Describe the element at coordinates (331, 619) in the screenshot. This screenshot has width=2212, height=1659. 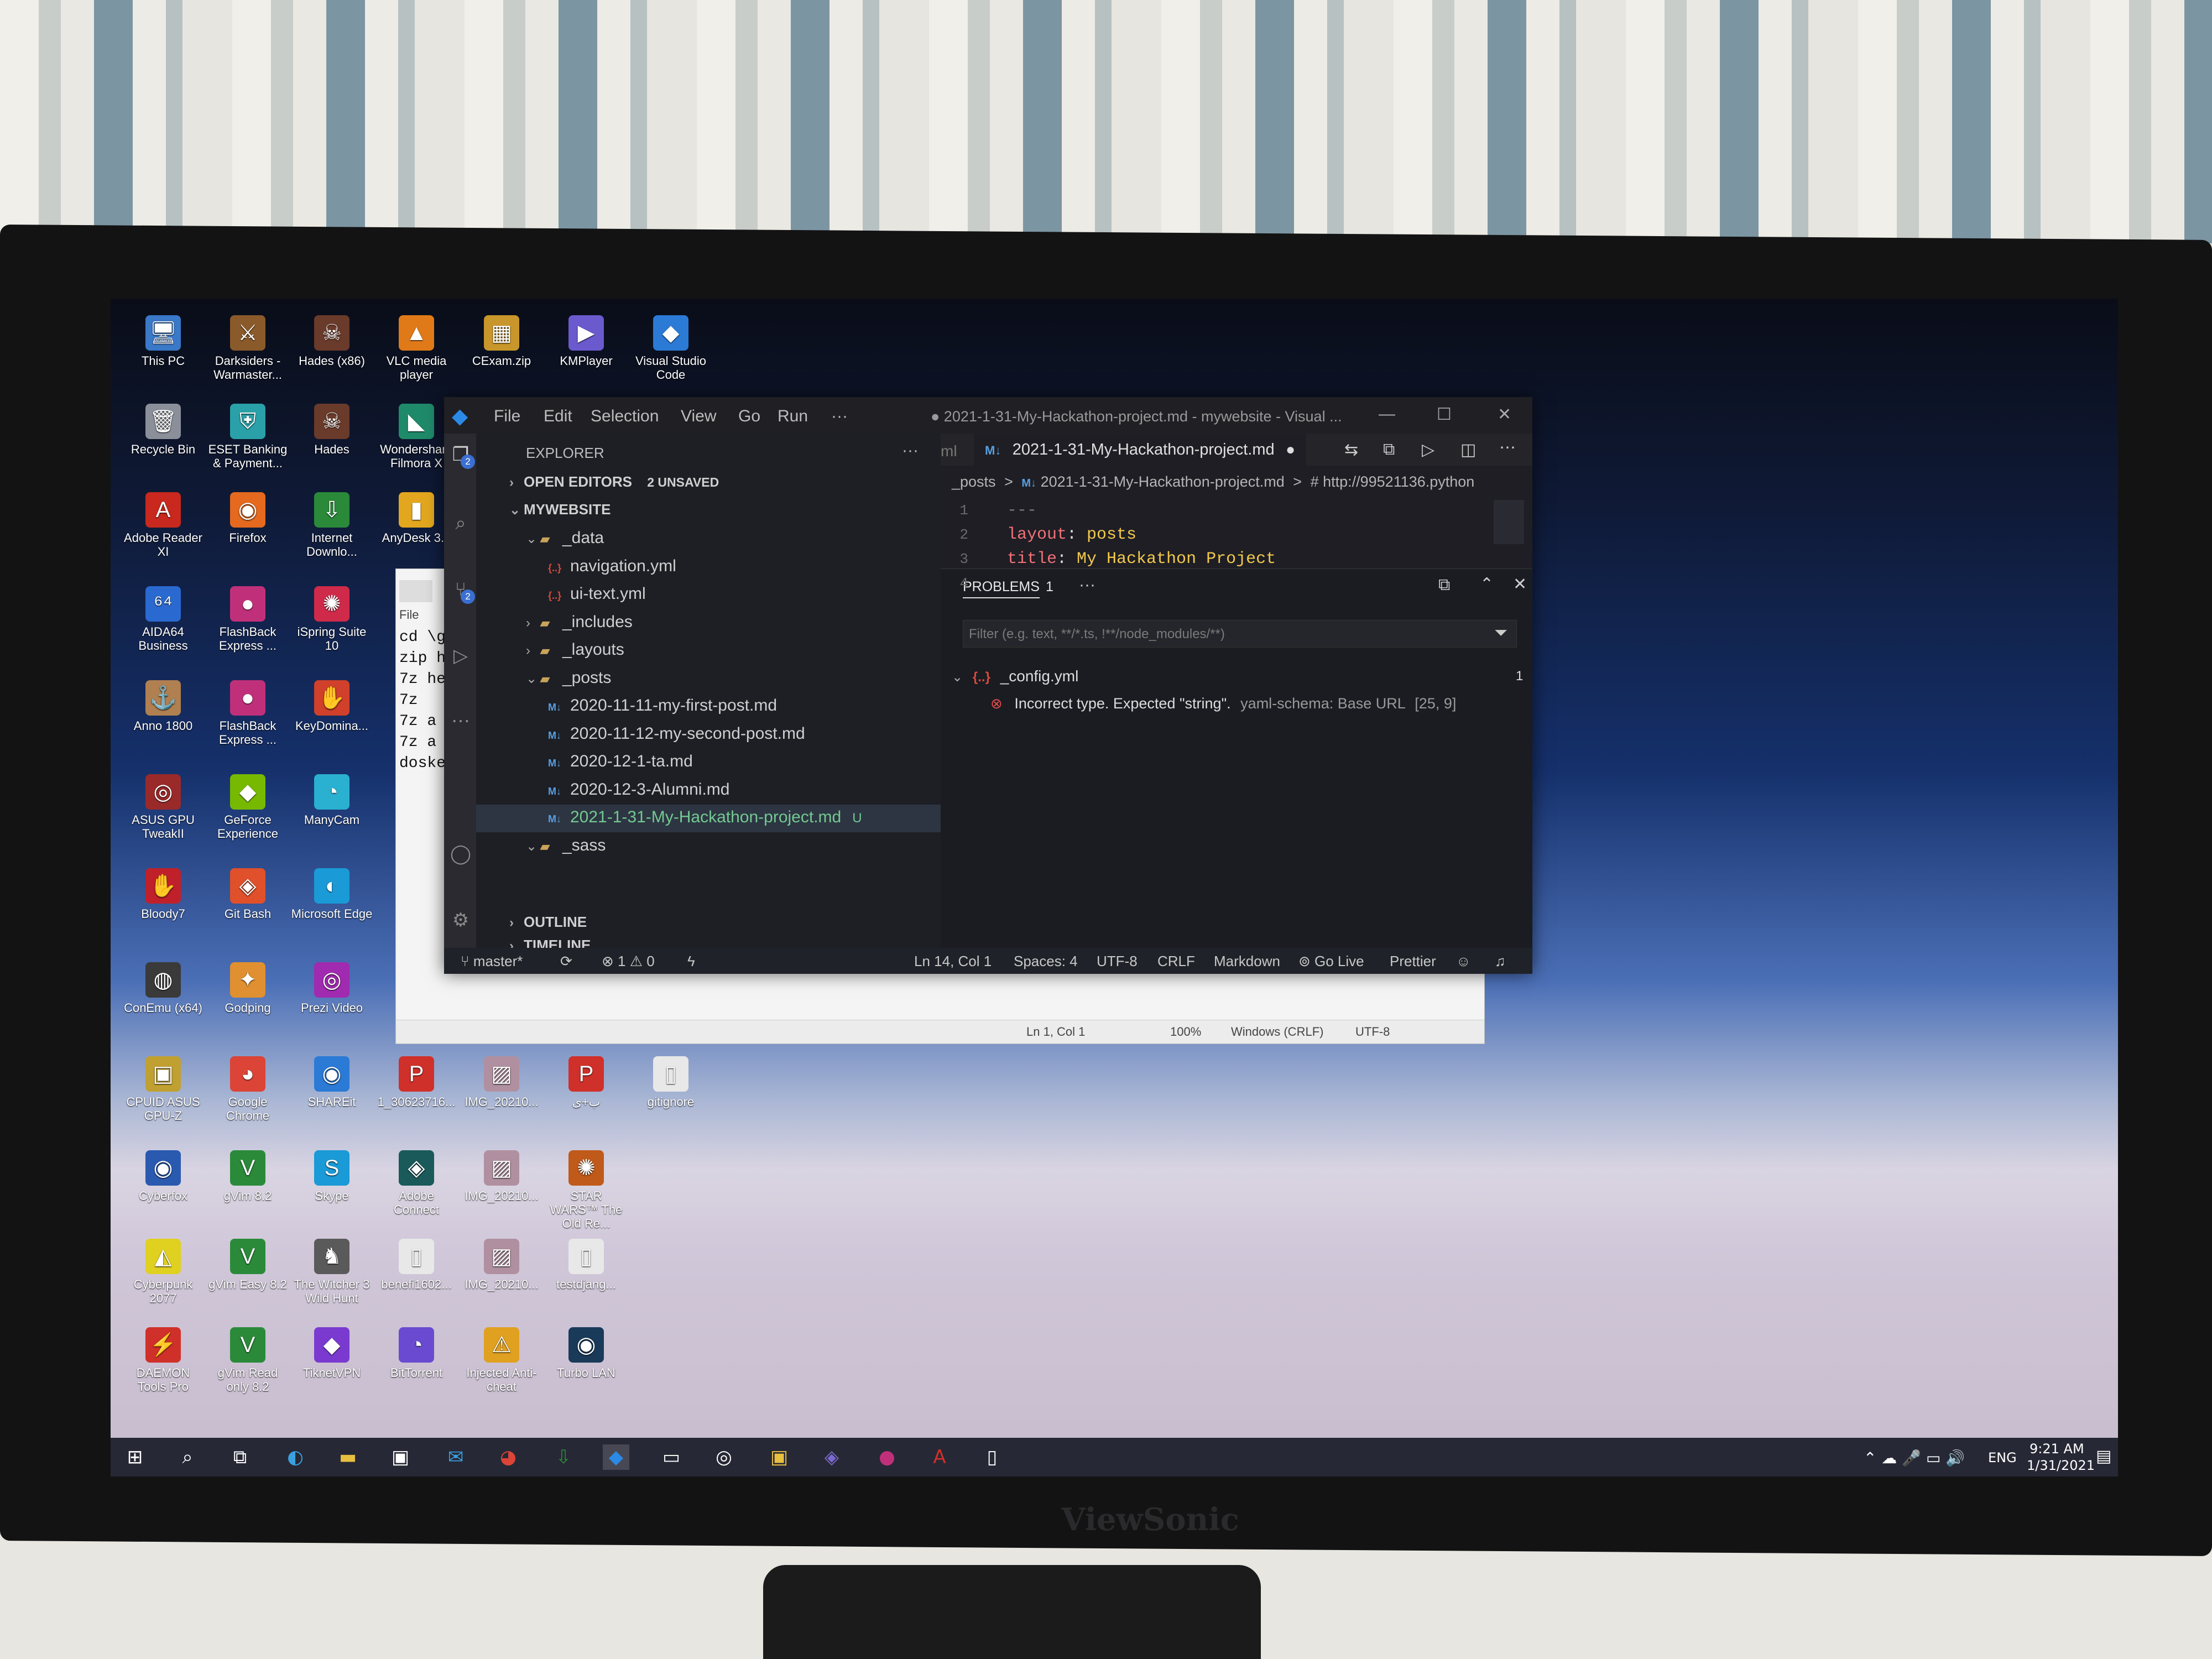
I see `desktop-icon: ✺ iSpring Suite 10` at that location.